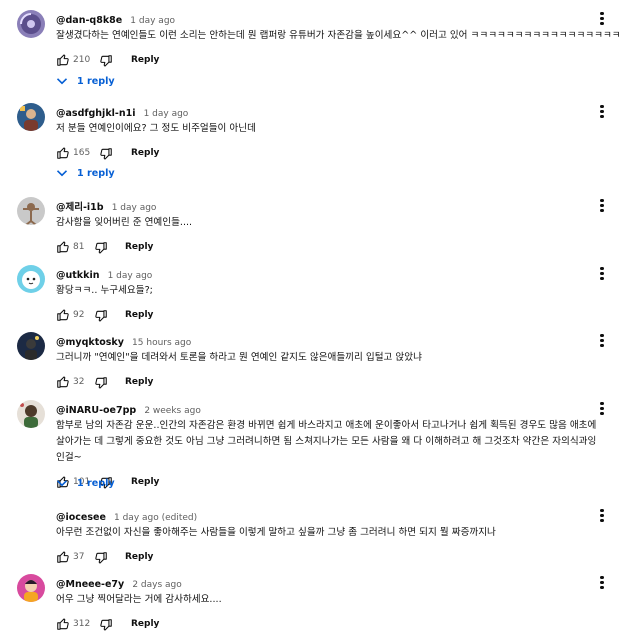 The height and width of the screenshot is (640, 622). What do you see at coordinates (79, 382) in the screenshot?
I see `like-count: 32` at bounding box center [79, 382].